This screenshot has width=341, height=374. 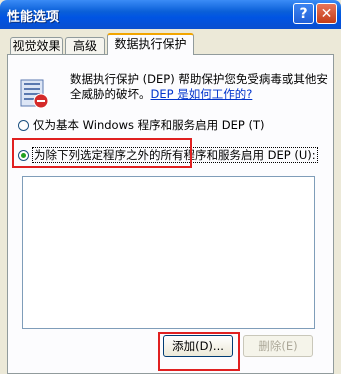 What do you see at coordinates (170, 14) in the screenshot?
I see `title-bar: 性能选项 ? ✕` at bounding box center [170, 14].